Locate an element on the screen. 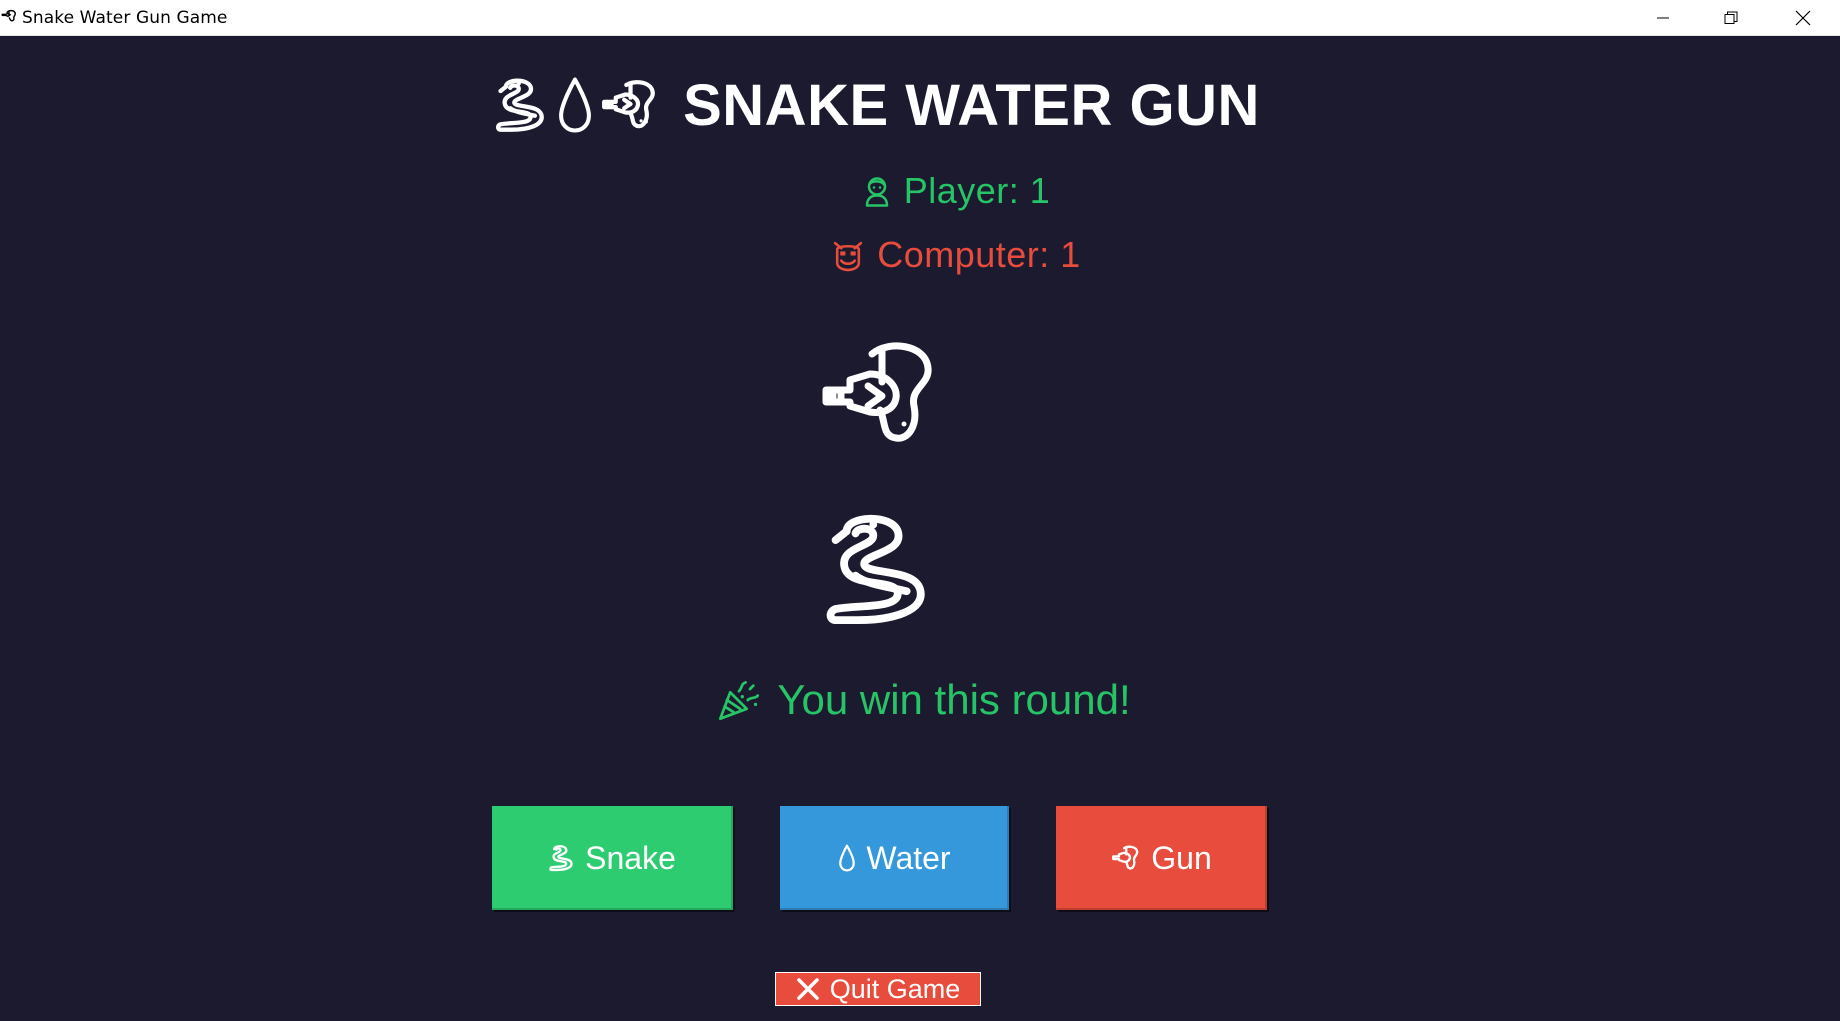 This screenshot has width=1840, height=1021. gun-button-label: Gun is located at coordinates (1181, 857).